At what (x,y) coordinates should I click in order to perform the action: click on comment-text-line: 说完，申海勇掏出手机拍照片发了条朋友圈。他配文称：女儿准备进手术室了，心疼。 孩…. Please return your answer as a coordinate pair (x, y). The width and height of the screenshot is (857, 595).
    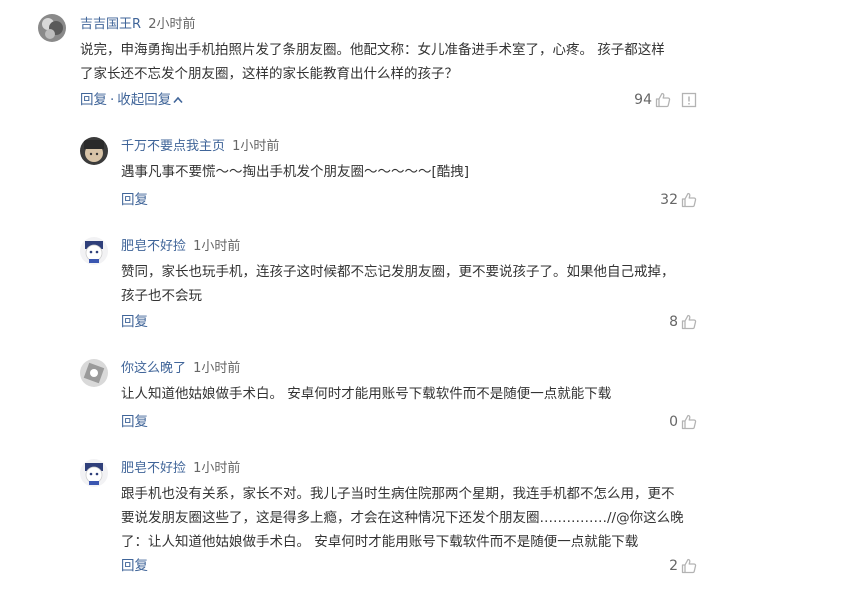
    Looking at the image, I should click on (372, 50).